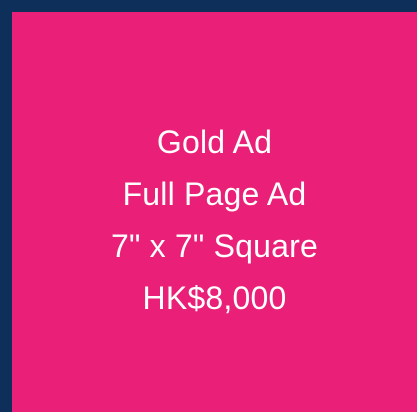 The image size is (417, 412). What do you see at coordinates (214, 246) in the screenshot?
I see `ad-size: 7" x 7" Square` at bounding box center [214, 246].